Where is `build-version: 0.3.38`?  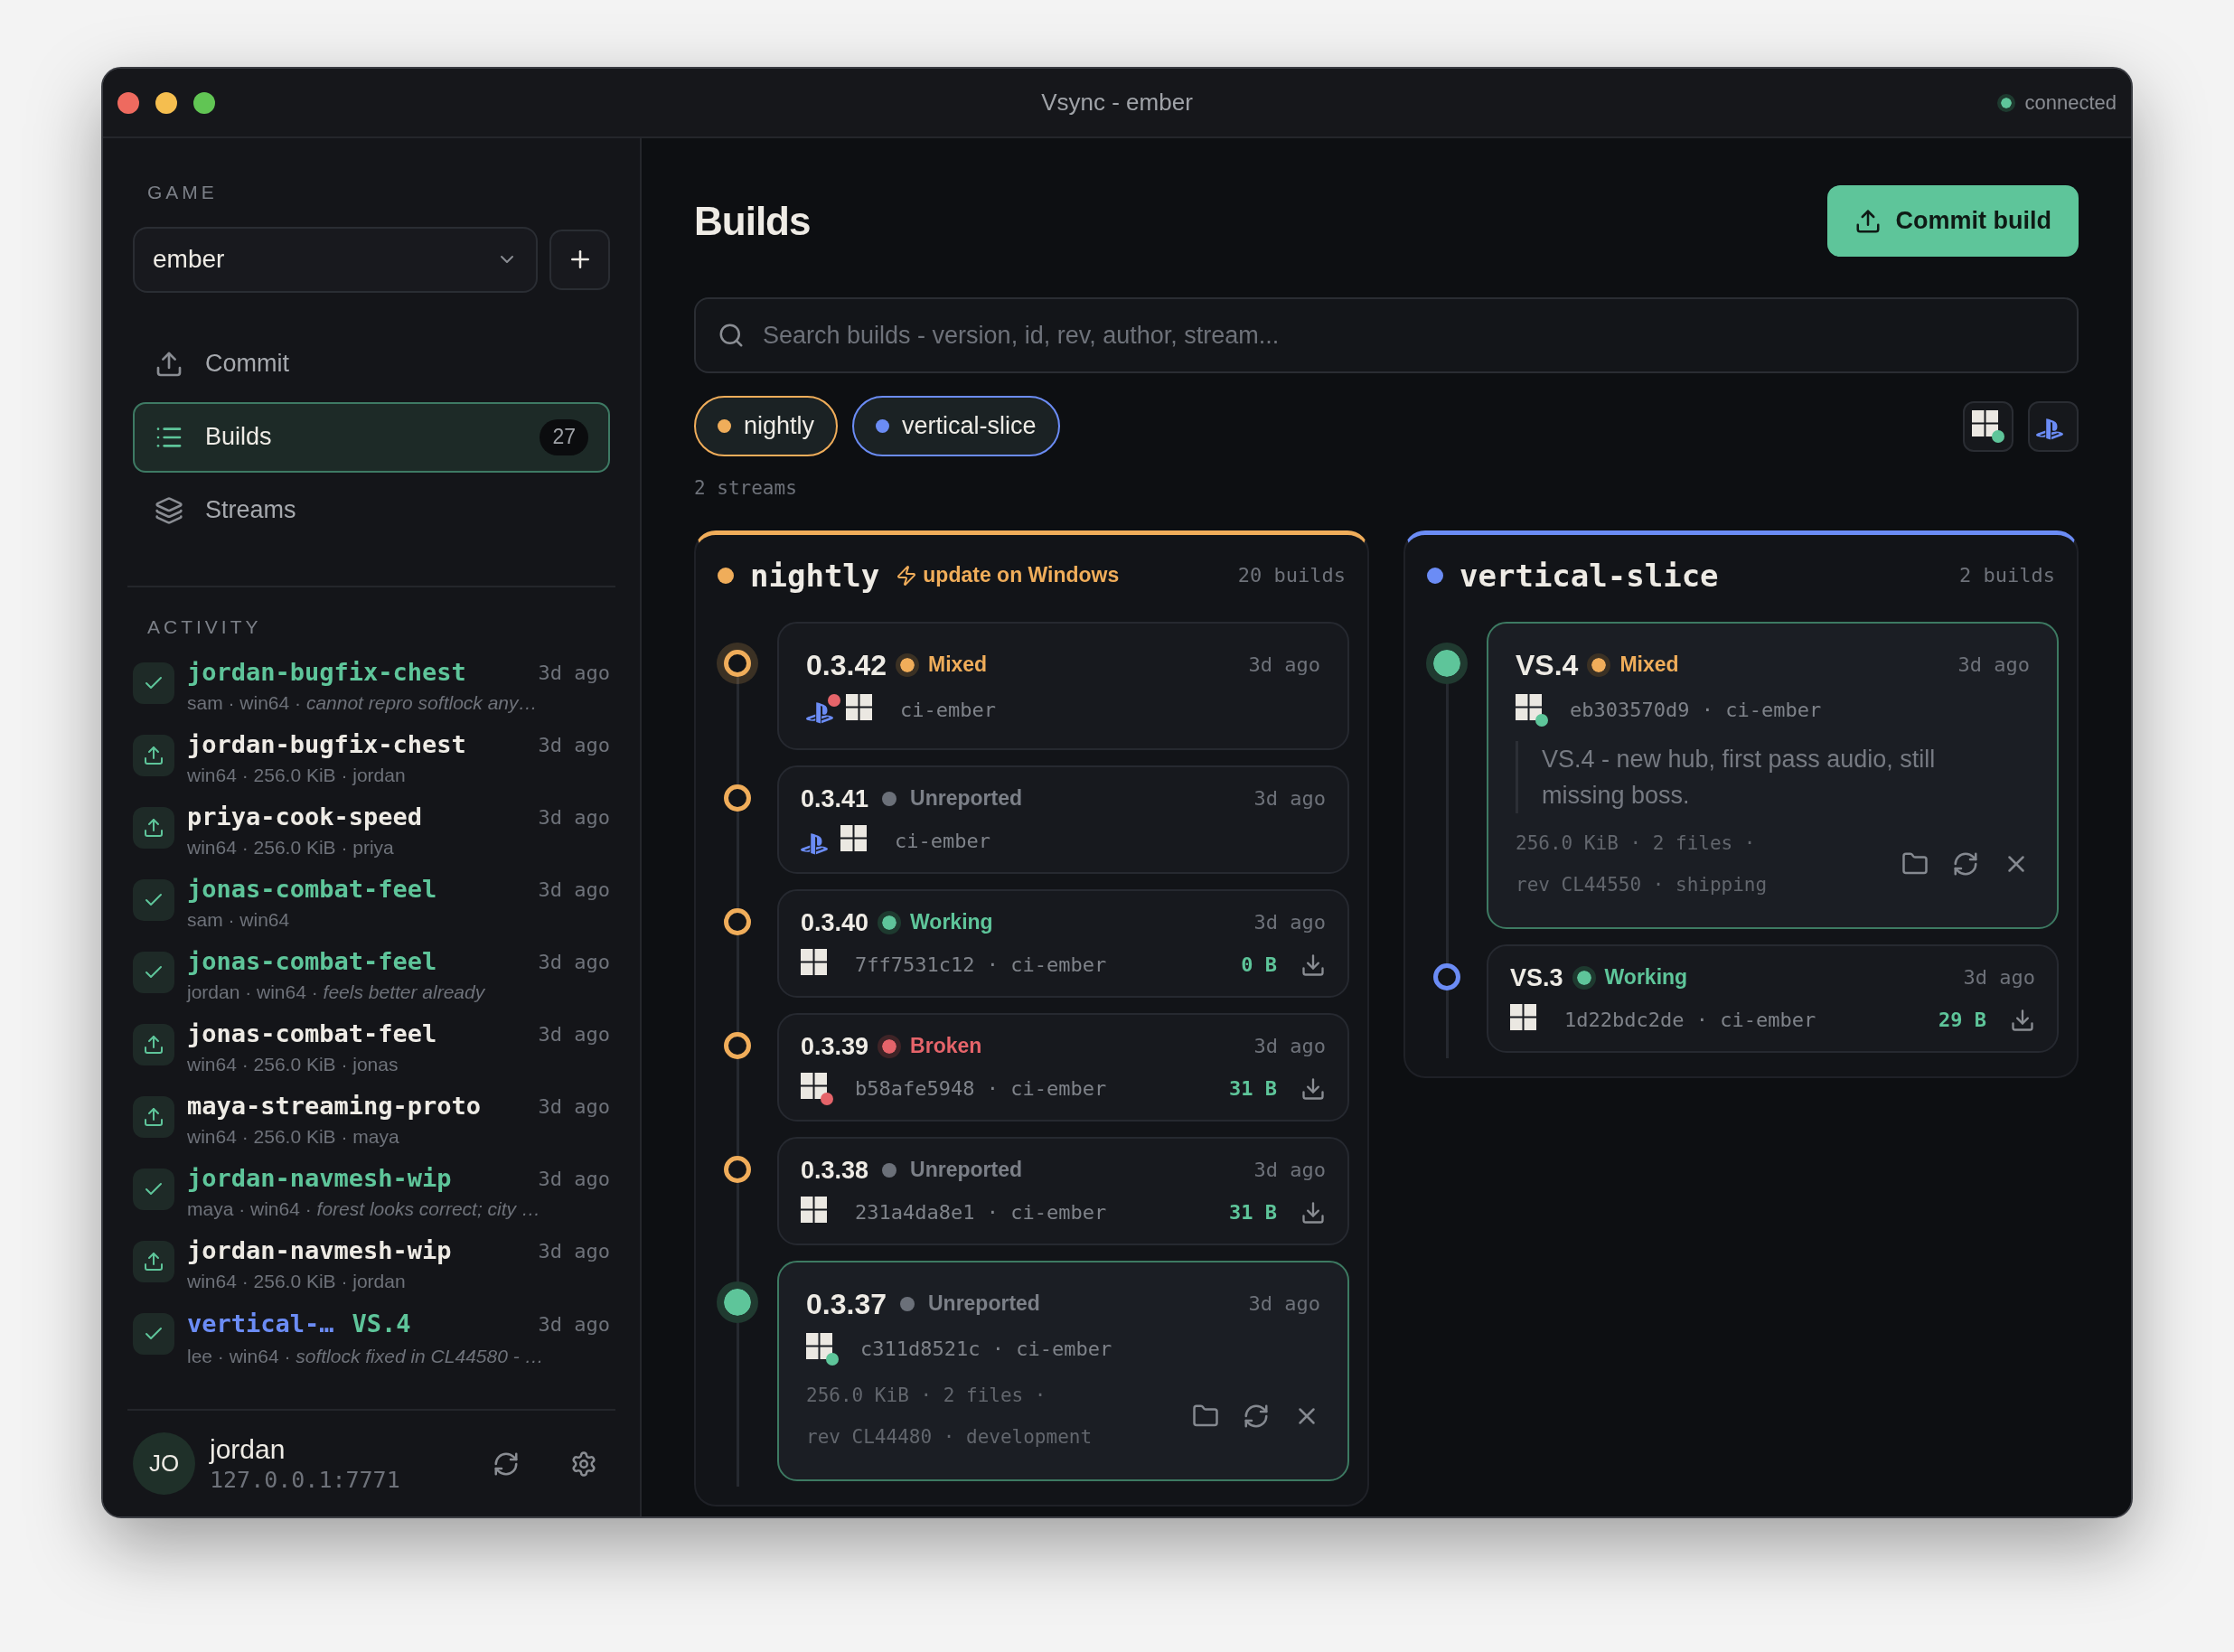
build-version: 0.3.38 is located at coordinates (835, 1170).